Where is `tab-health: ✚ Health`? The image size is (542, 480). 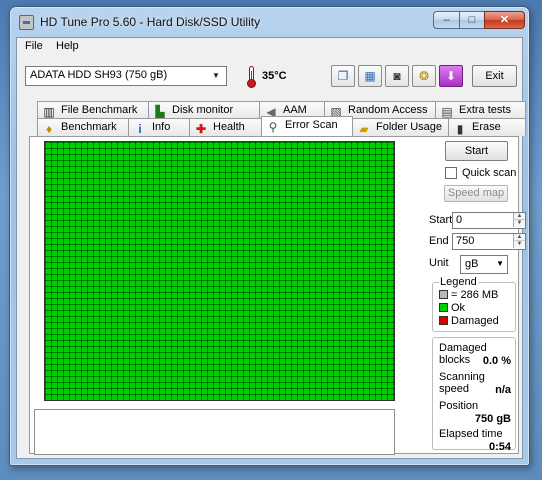
tab-health: ✚ Health is located at coordinates (225, 127).